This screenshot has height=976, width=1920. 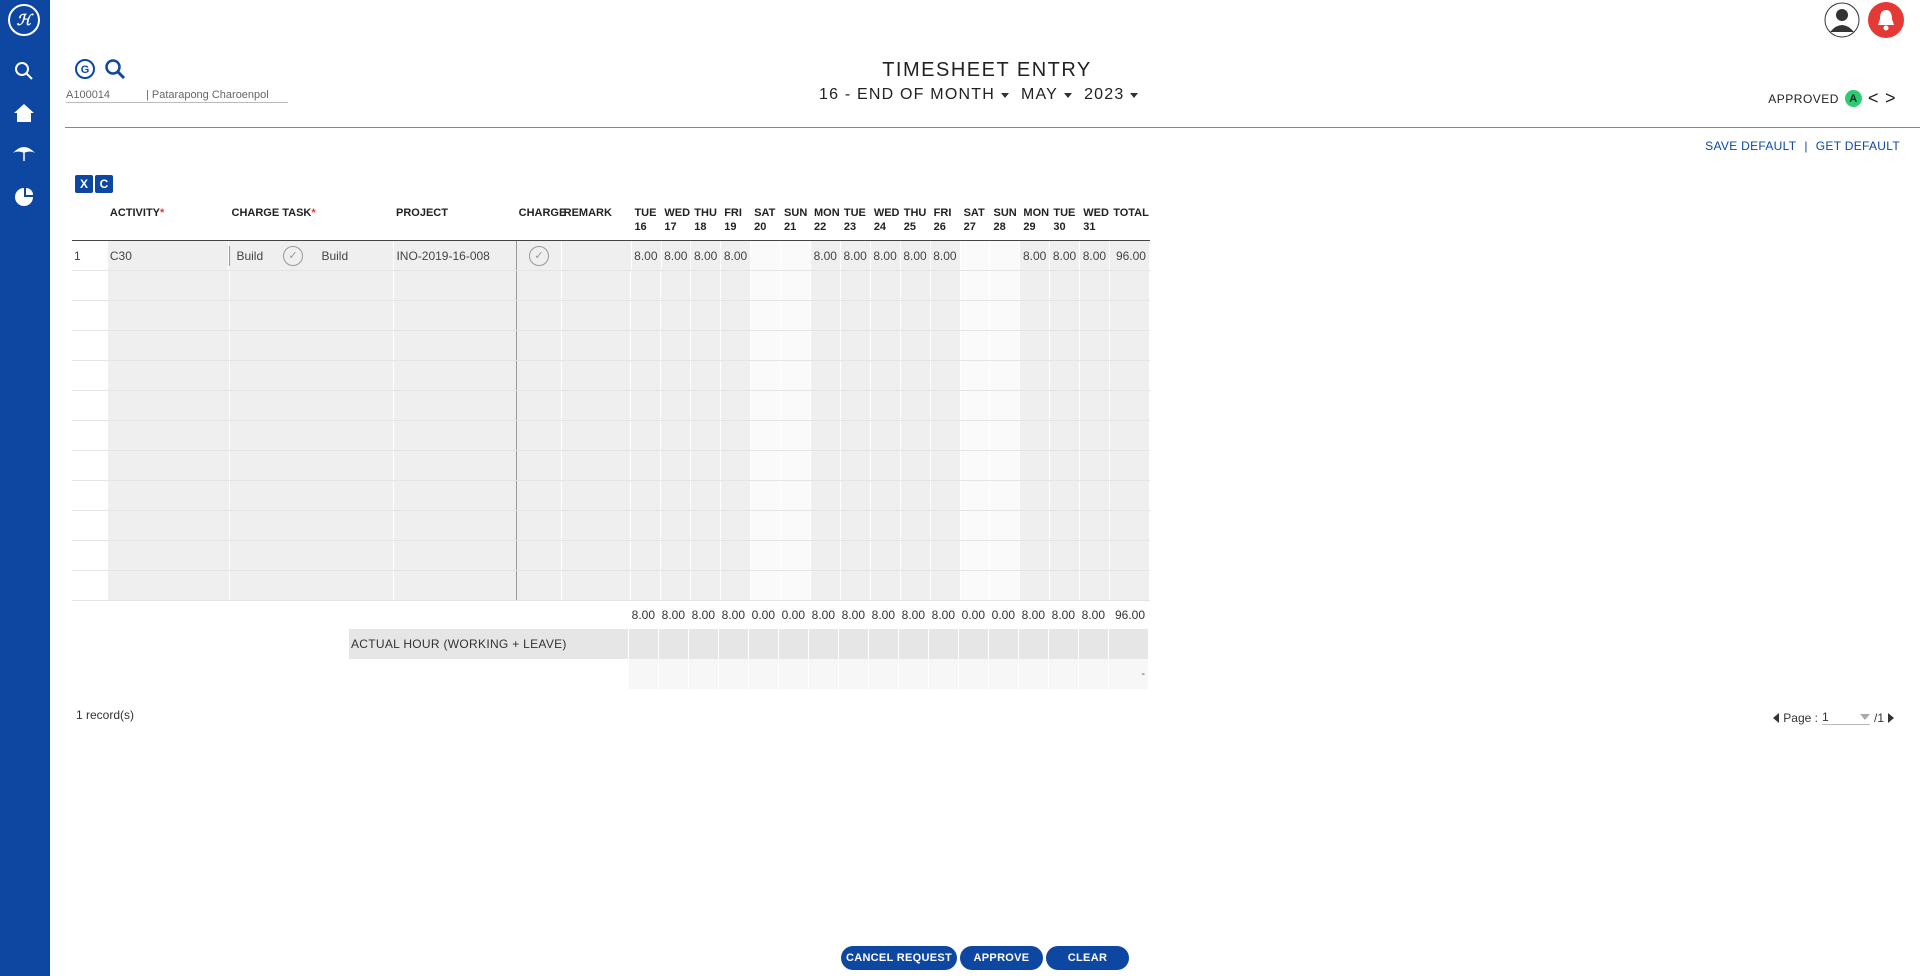 I want to click on avatar, so click(x=1842, y=20).